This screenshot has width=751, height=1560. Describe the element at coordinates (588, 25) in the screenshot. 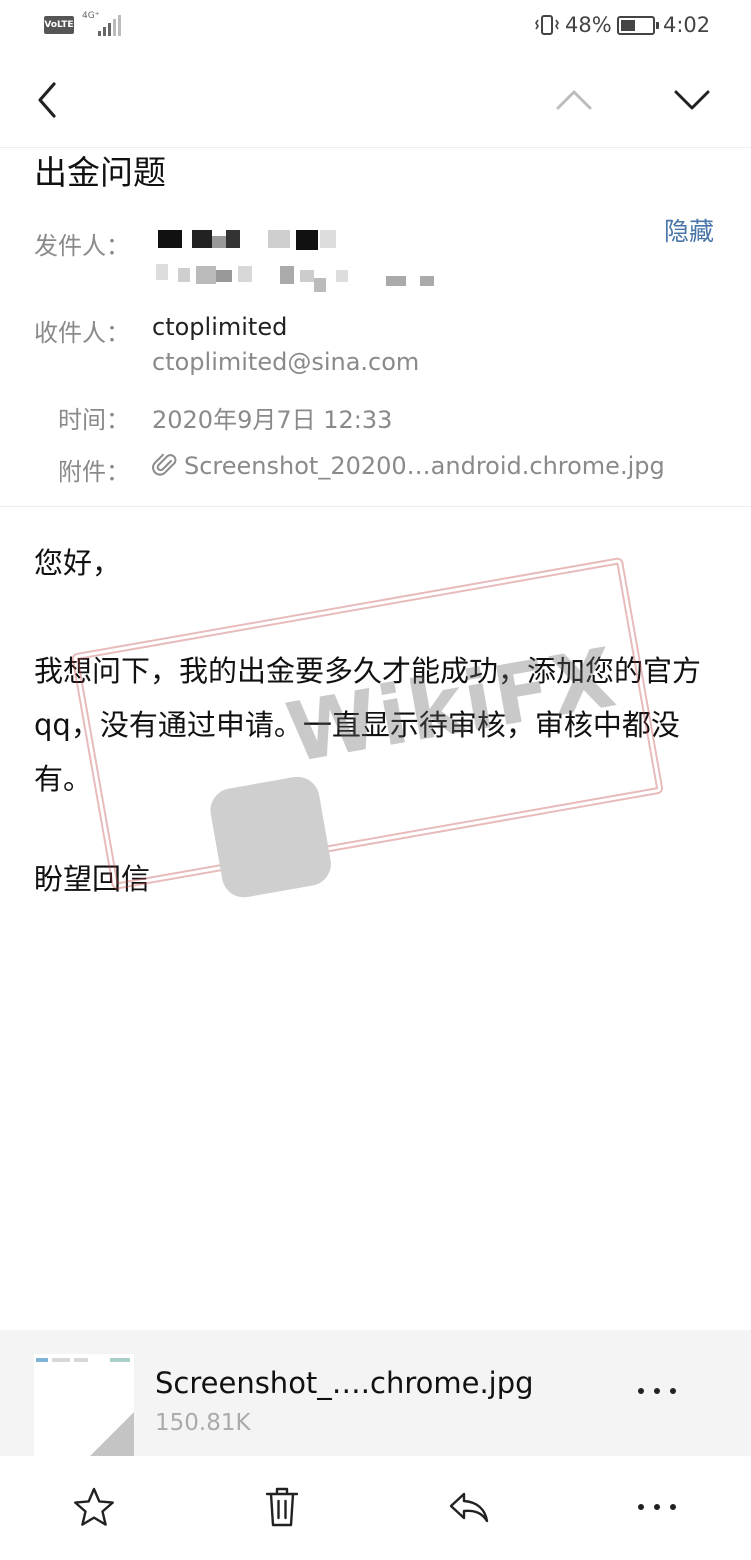

I see `battery-percent: 48%` at that location.